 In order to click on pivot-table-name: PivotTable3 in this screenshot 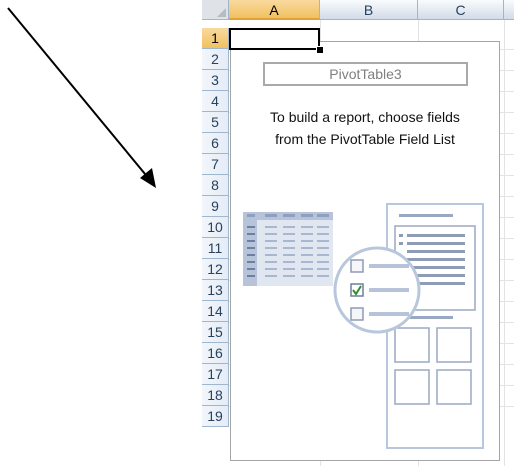, I will do `click(365, 74)`.